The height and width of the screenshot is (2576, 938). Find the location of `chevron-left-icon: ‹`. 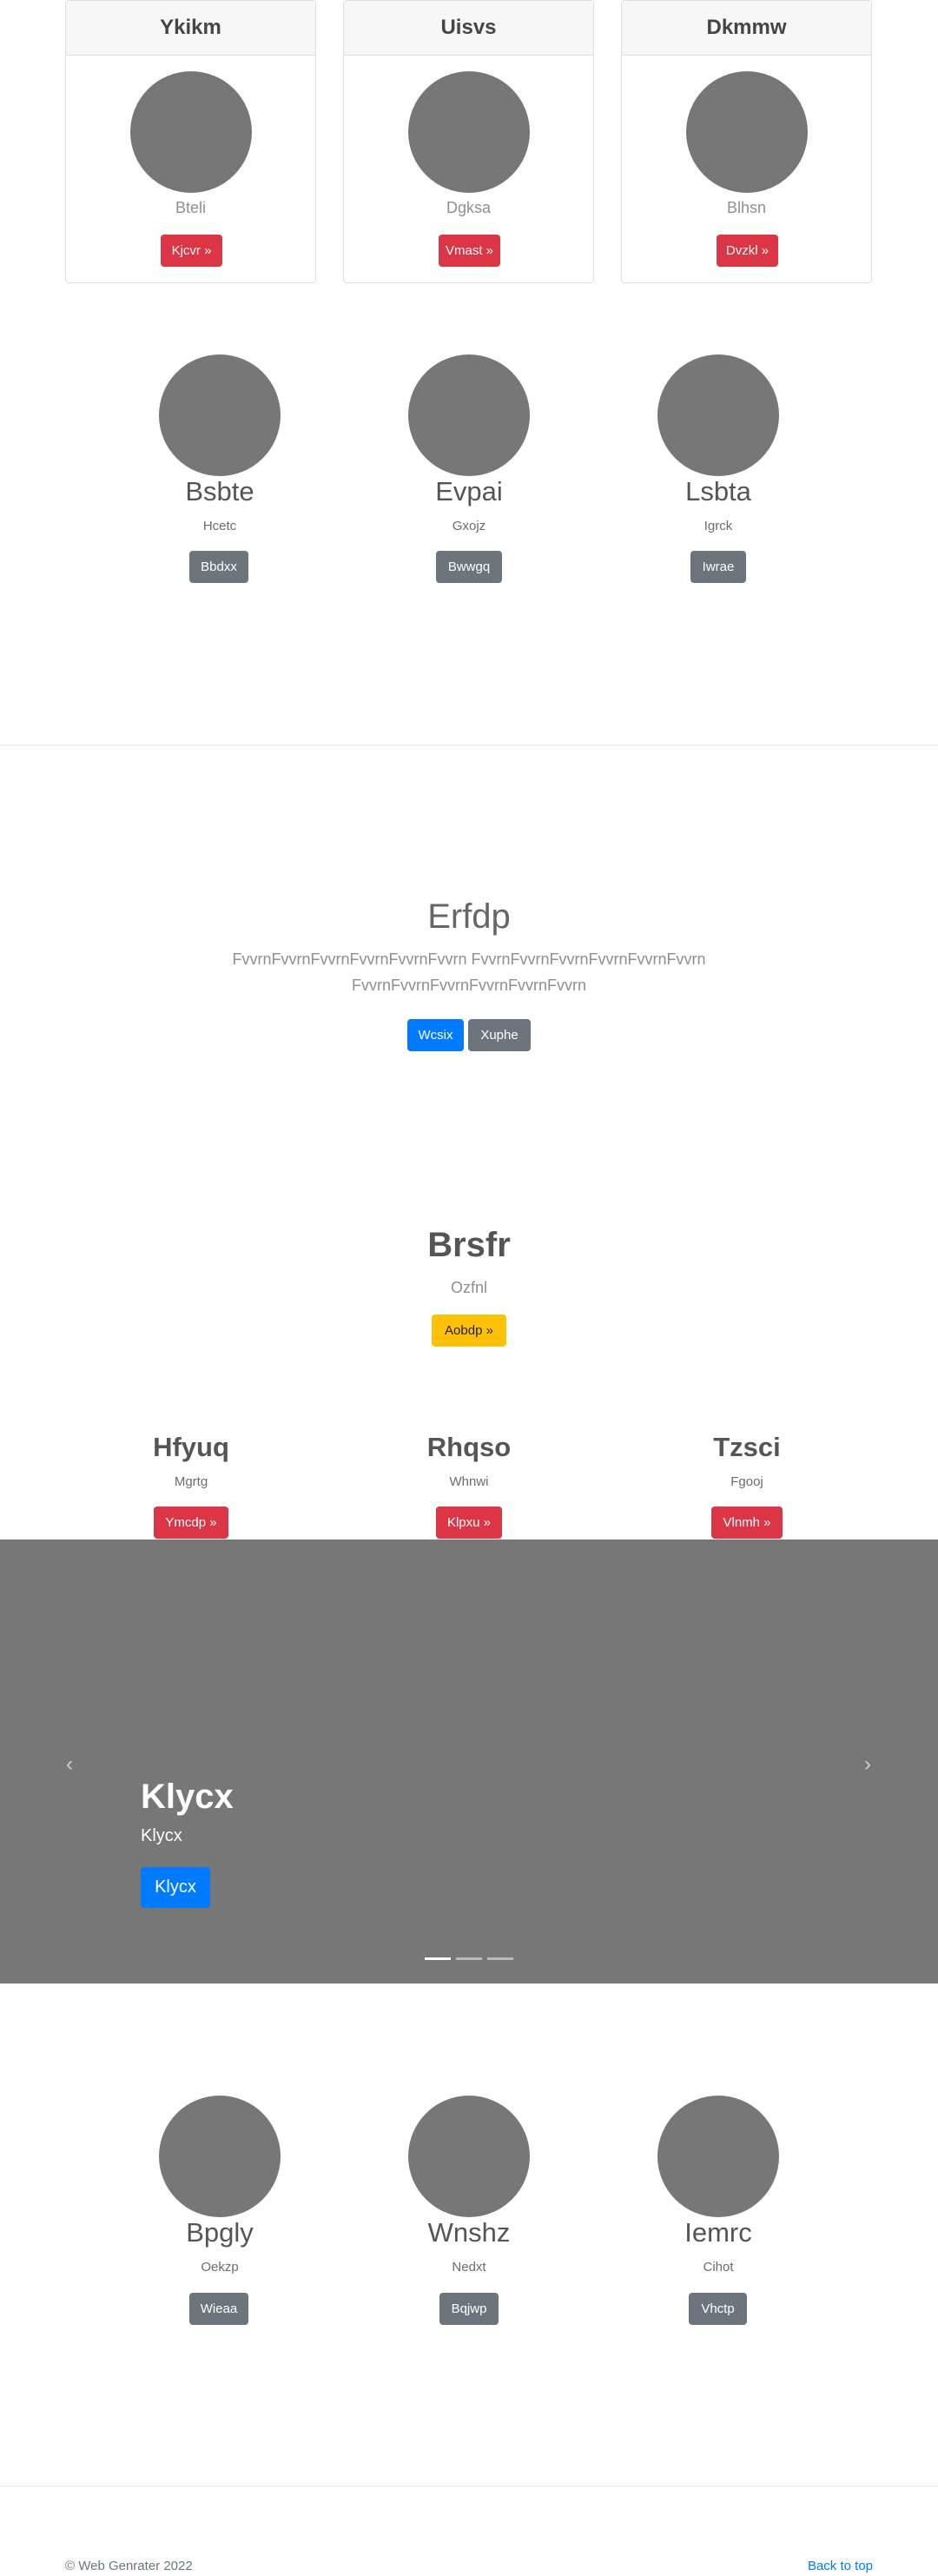

chevron-left-icon: ‹ is located at coordinates (69, 1764).